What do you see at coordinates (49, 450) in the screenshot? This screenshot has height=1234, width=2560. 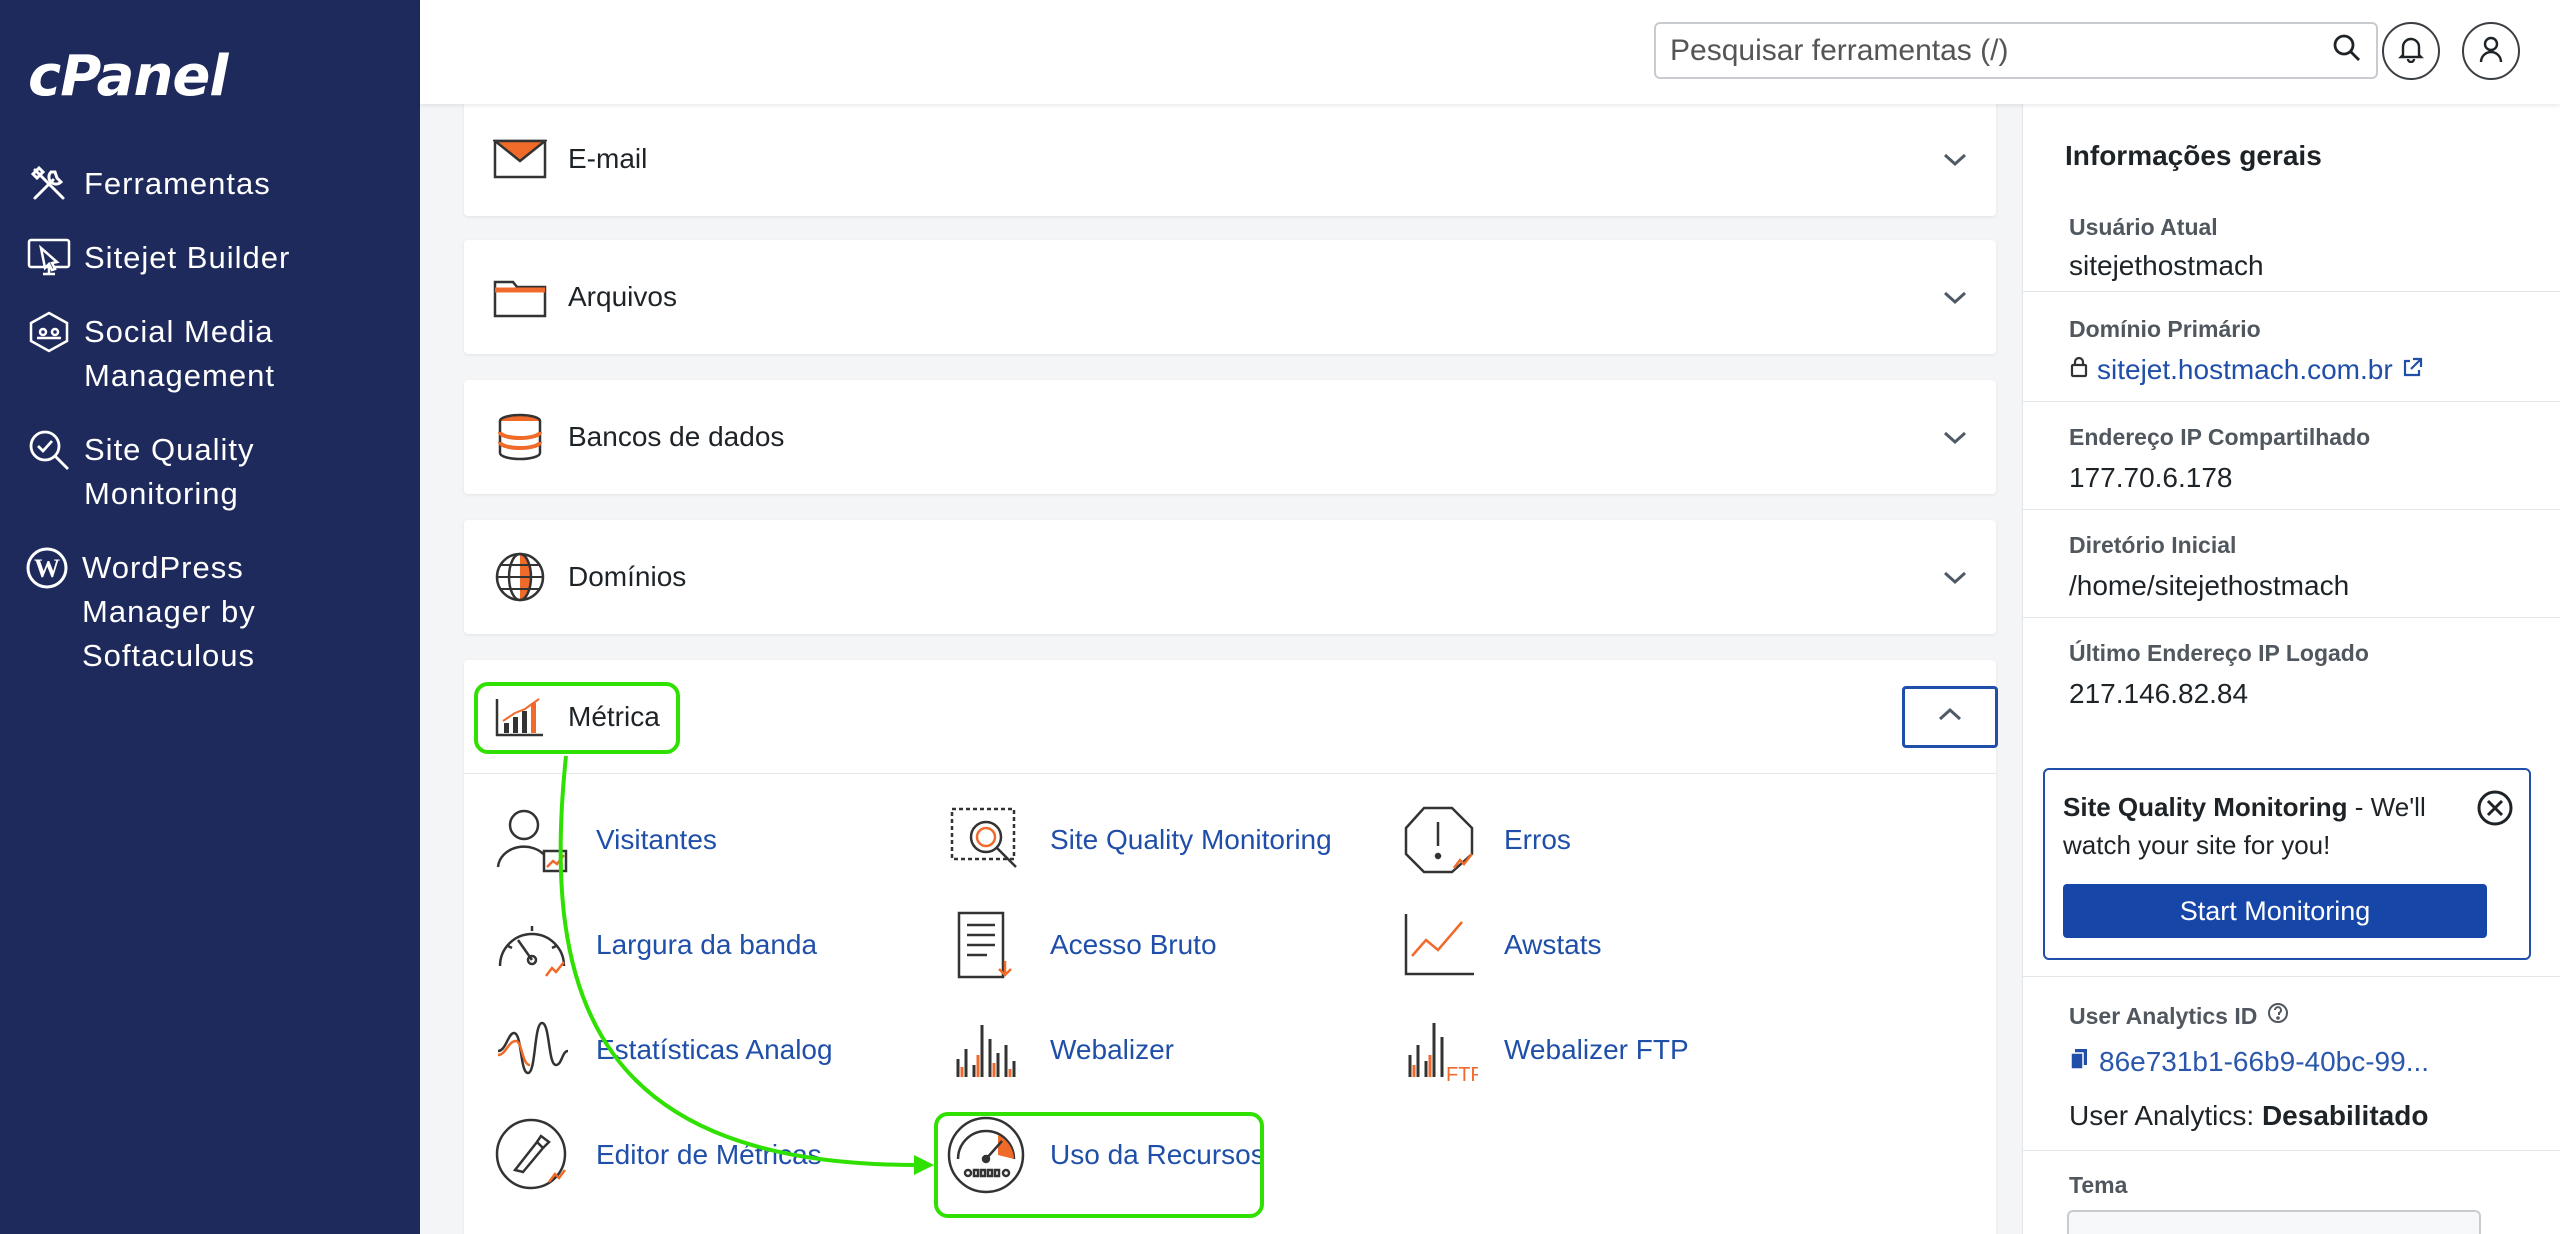 I see `magnifier-check-icon` at bounding box center [49, 450].